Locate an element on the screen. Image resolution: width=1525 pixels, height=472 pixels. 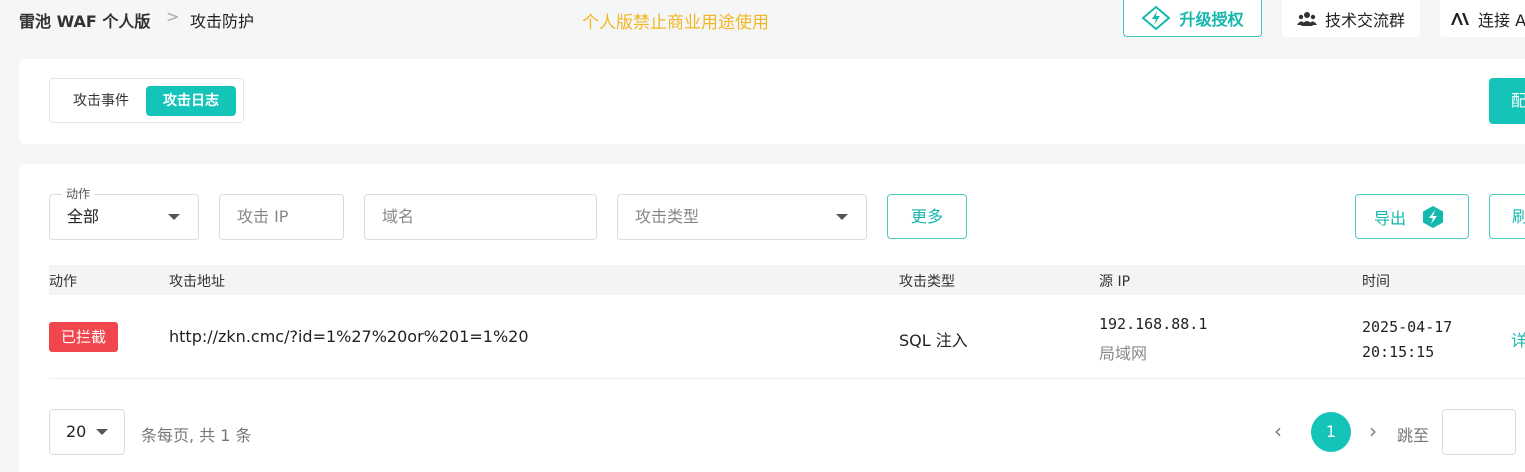
tech-group-button: 技术交流群 is located at coordinates (1351, 18).